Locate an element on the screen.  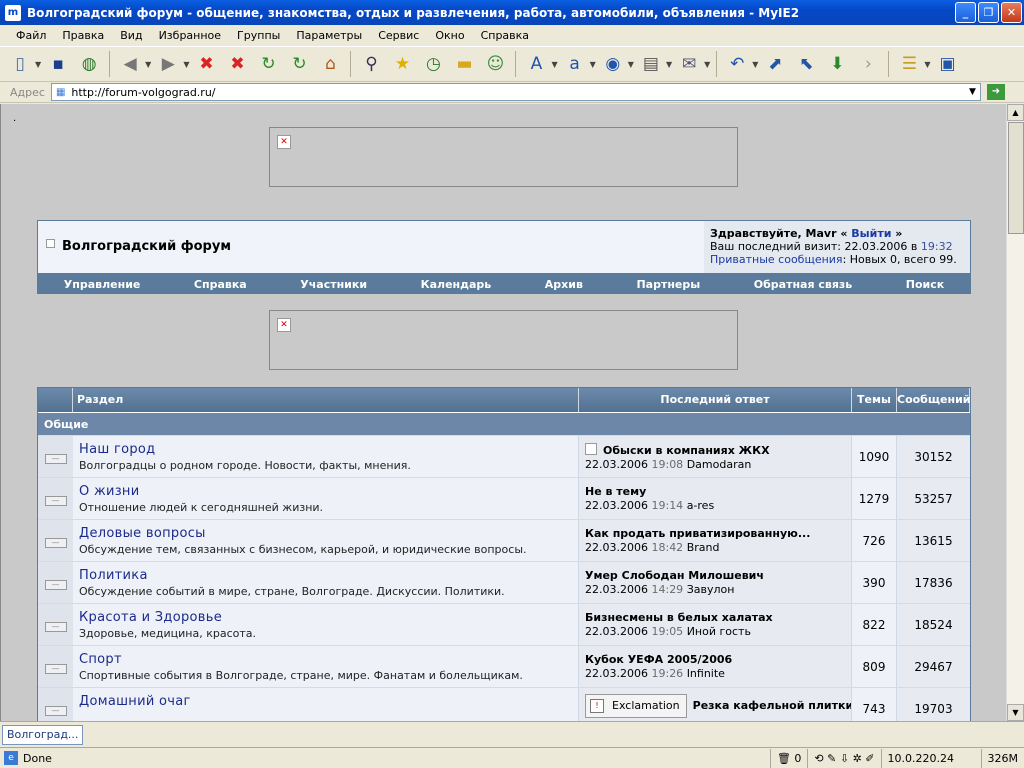
mail-icon: ✉ is located at coordinates (689, 64).